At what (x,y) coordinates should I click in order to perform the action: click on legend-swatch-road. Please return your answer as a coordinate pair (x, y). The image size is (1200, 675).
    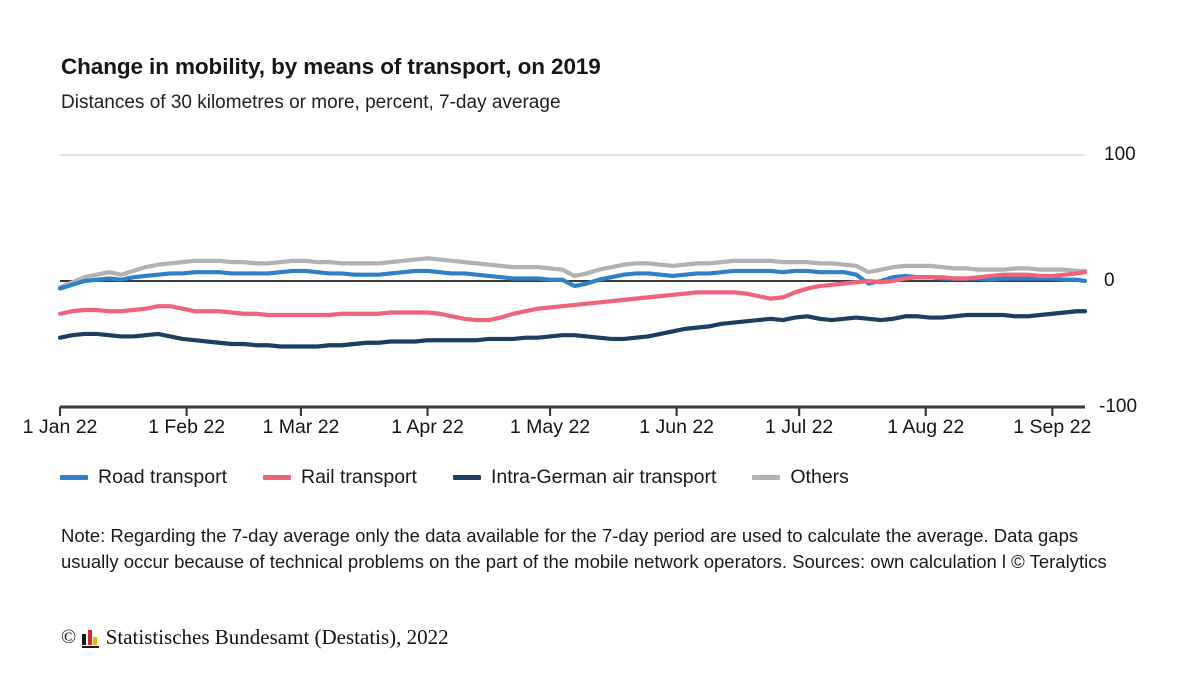
    Looking at the image, I should click on (74, 477).